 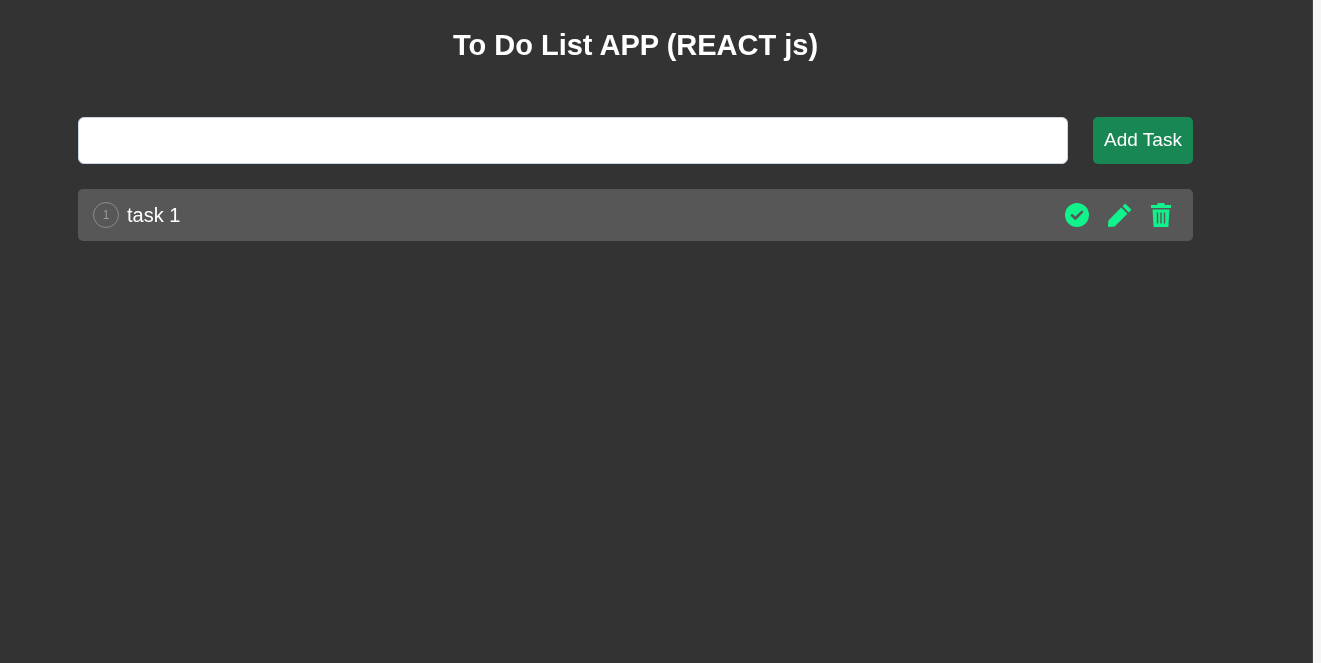 What do you see at coordinates (1161, 215) in the screenshot?
I see `trash-icon` at bounding box center [1161, 215].